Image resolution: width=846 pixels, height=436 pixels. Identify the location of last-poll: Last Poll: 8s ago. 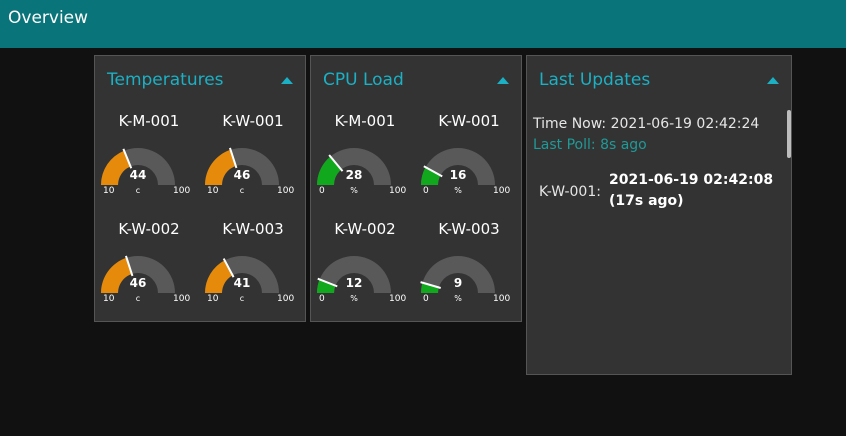
(590, 145).